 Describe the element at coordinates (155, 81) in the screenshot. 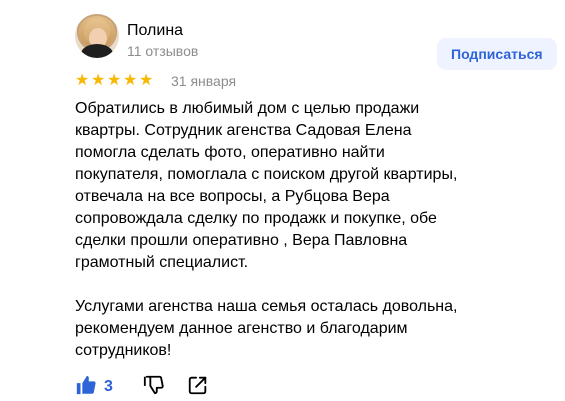

I see `rating-row: ★ ★ ★ ★ ★ 31 января` at that location.